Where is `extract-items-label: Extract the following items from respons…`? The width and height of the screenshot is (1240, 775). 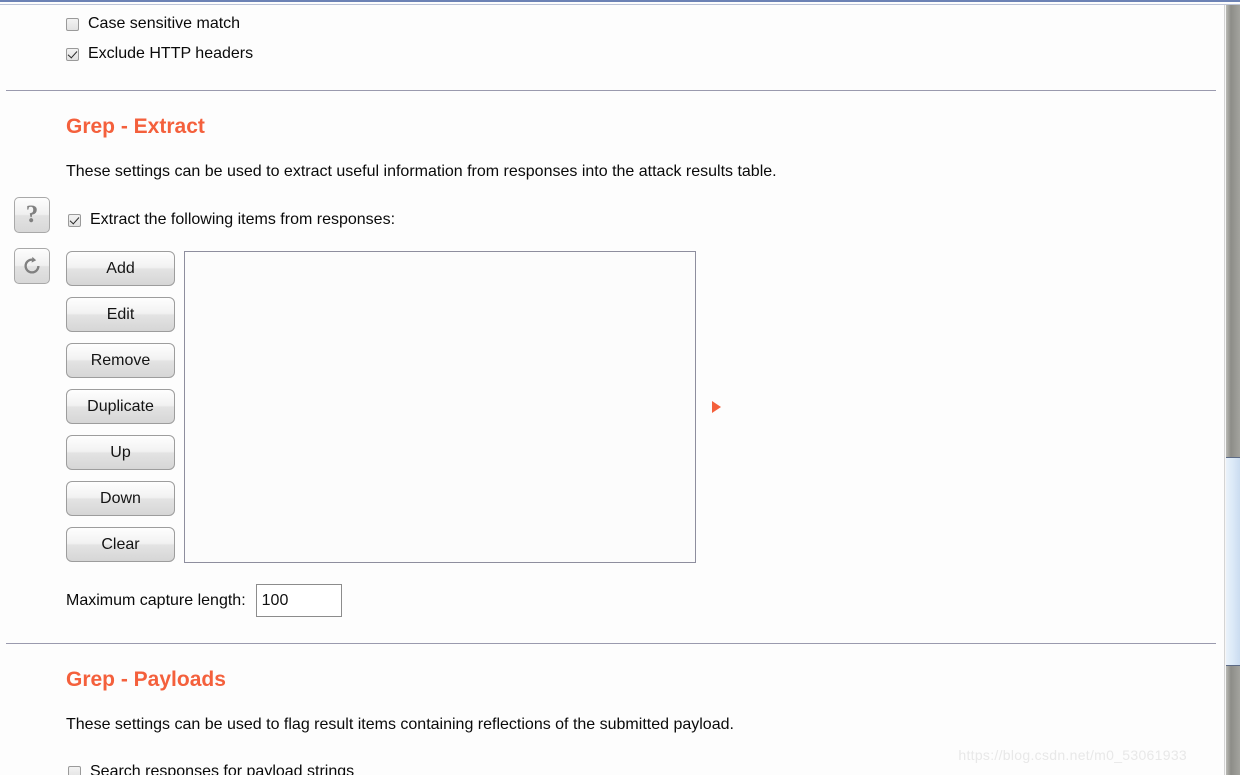 extract-items-label: Extract the following items from respons… is located at coordinates (243, 219).